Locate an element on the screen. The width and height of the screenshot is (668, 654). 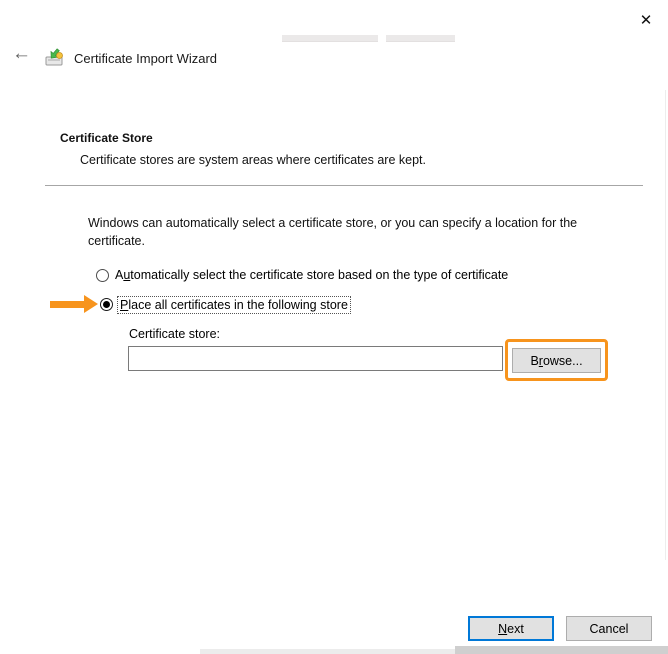
cancel-button: Cancel is located at coordinates (609, 628).